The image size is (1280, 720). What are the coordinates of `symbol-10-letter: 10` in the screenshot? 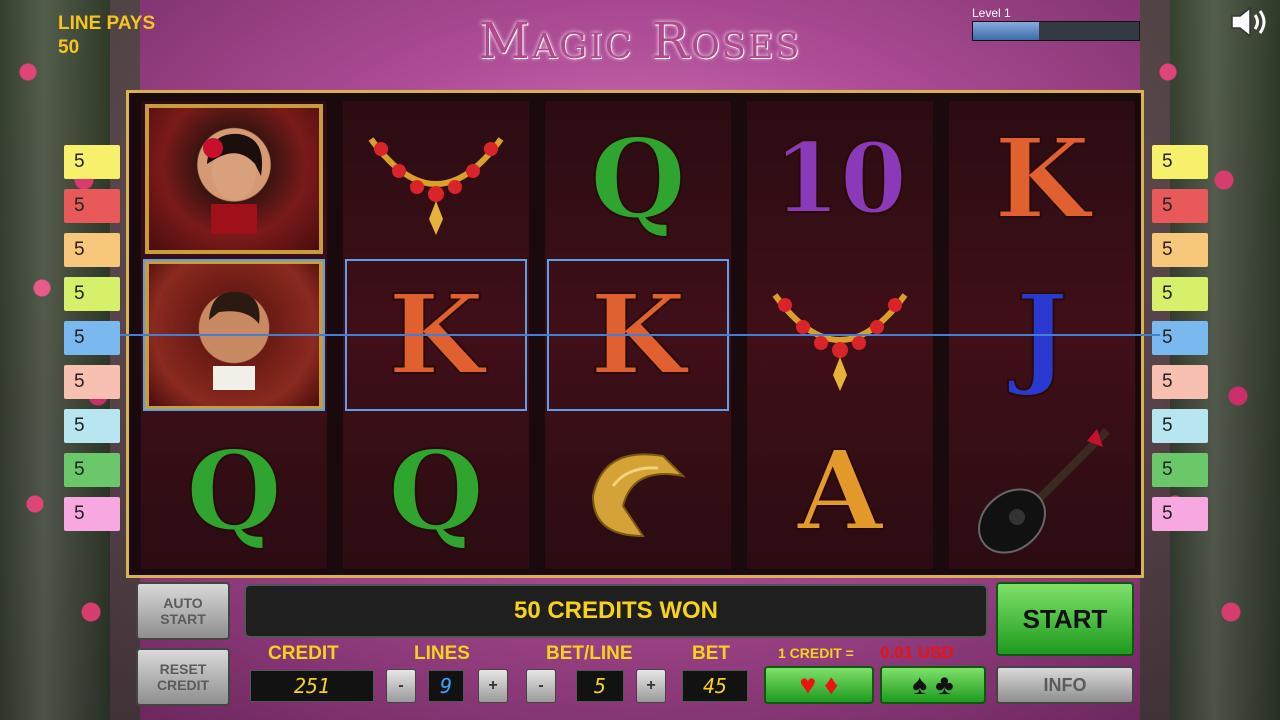 It's located at (840, 178).